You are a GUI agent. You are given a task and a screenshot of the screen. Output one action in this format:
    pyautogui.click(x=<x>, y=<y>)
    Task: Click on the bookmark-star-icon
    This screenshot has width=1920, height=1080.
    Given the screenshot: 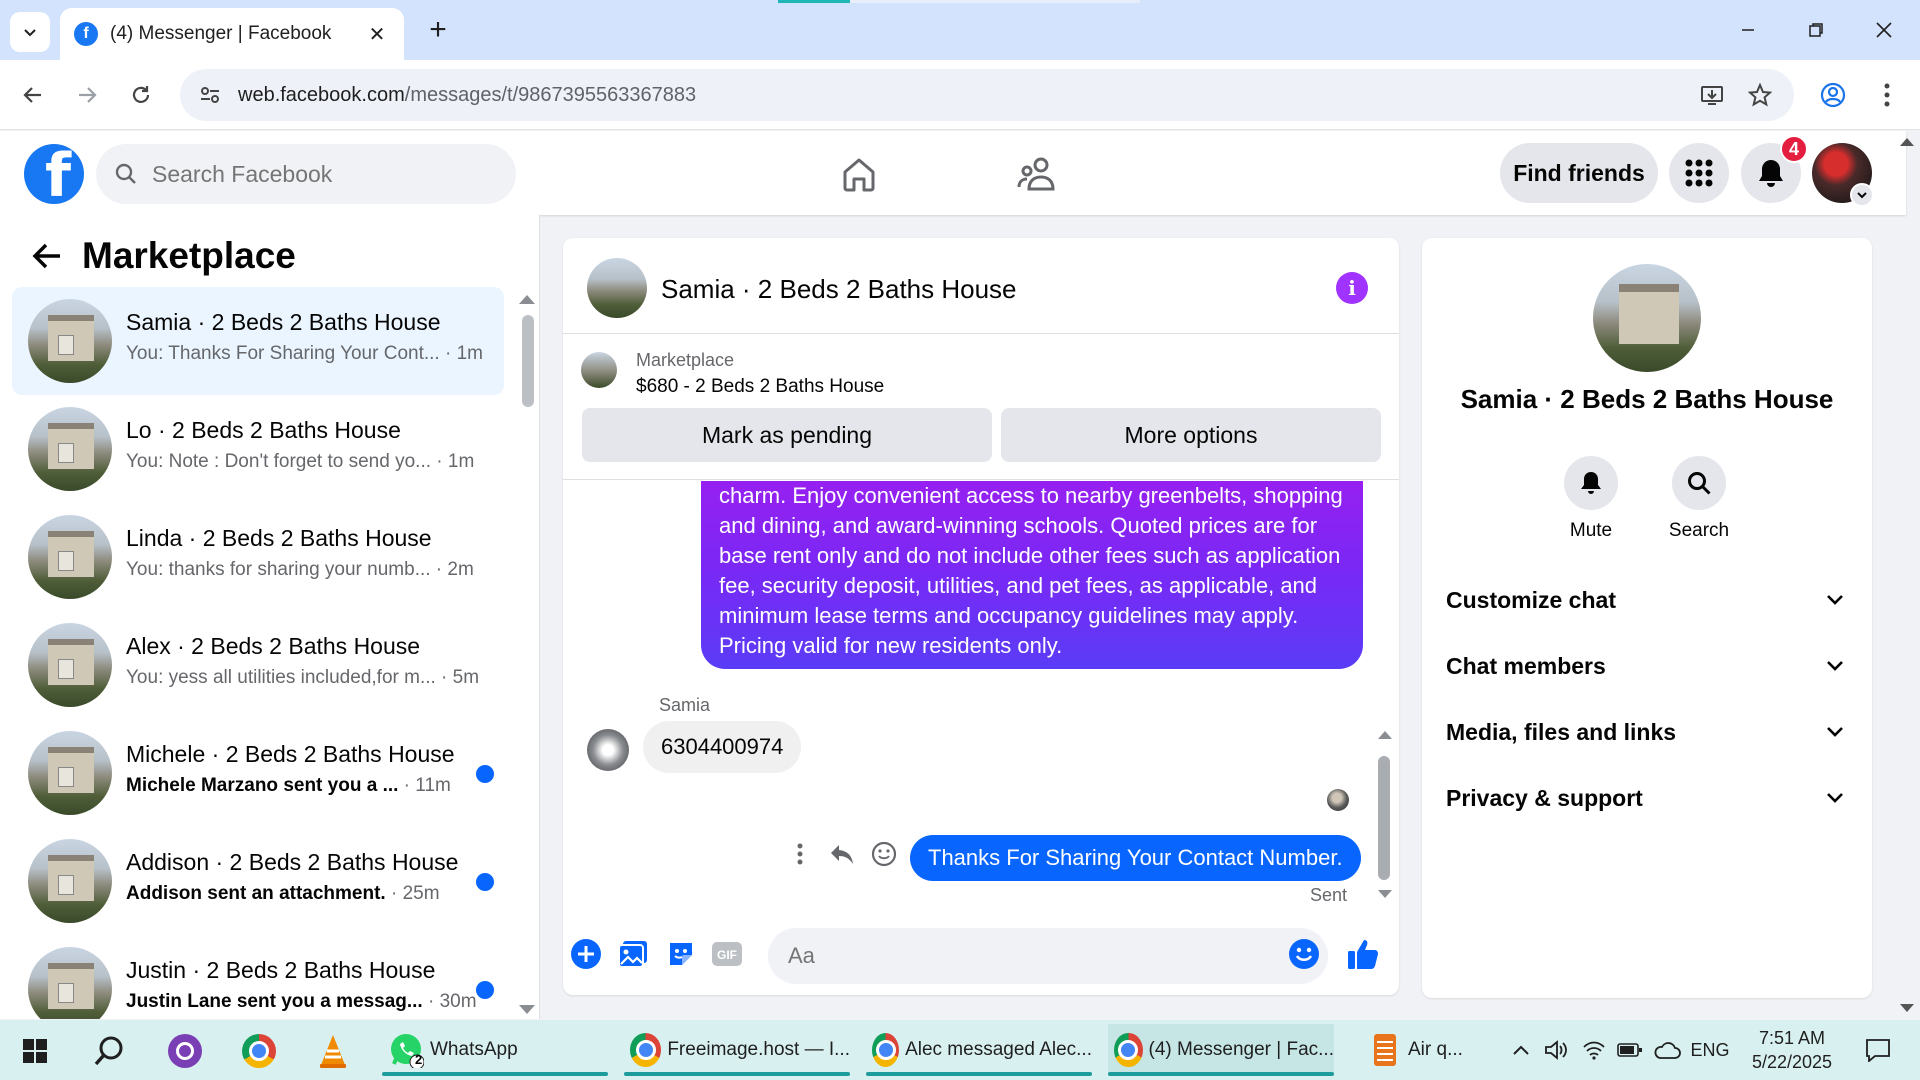 What is the action you would take?
    pyautogui.click(x=1760, y=95)
    